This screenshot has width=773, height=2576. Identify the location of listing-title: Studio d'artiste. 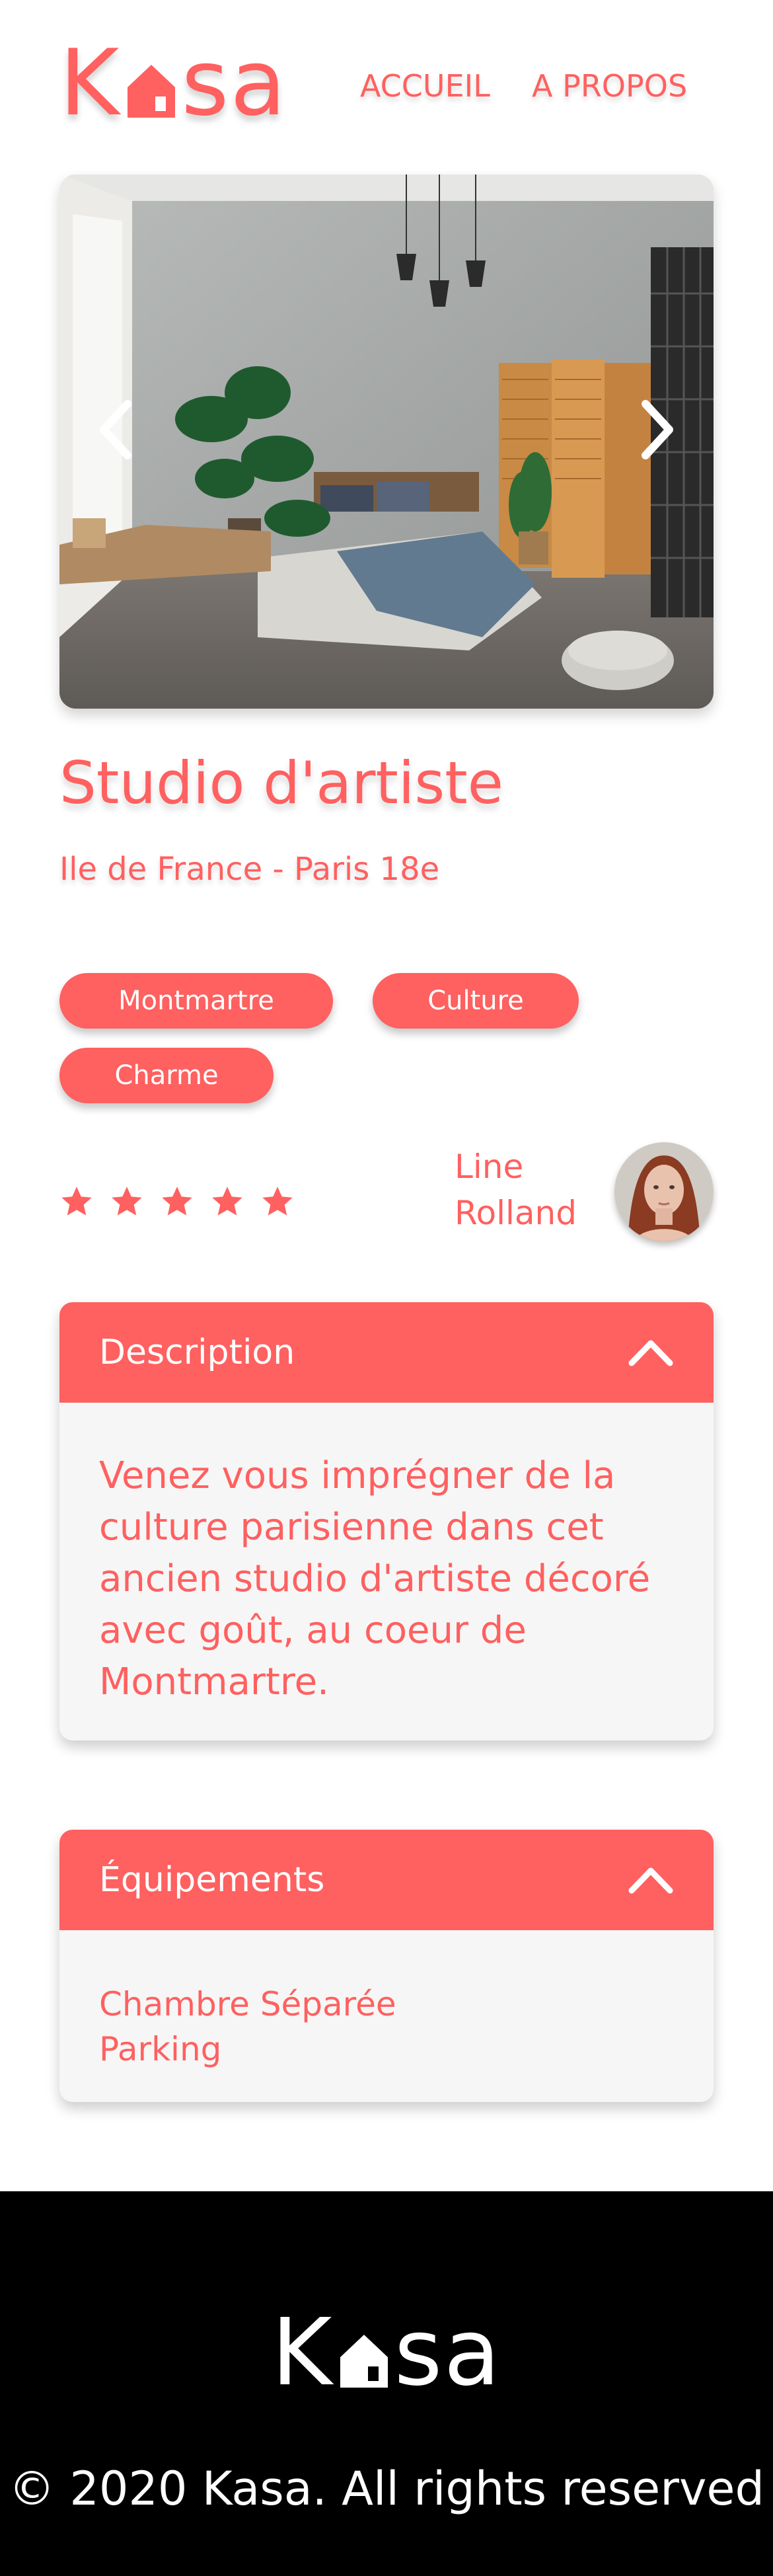
(281, 783).